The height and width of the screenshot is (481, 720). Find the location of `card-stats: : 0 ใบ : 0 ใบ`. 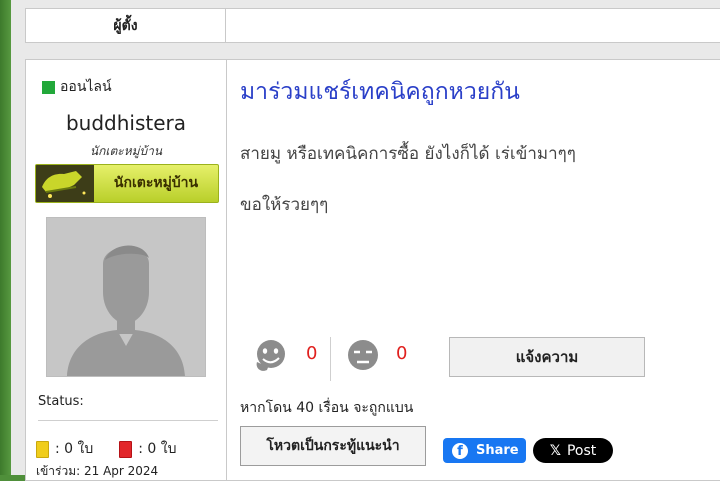

card-stats: : 0 ใบ : 0 ใบ is located at coordinates (106, 449).